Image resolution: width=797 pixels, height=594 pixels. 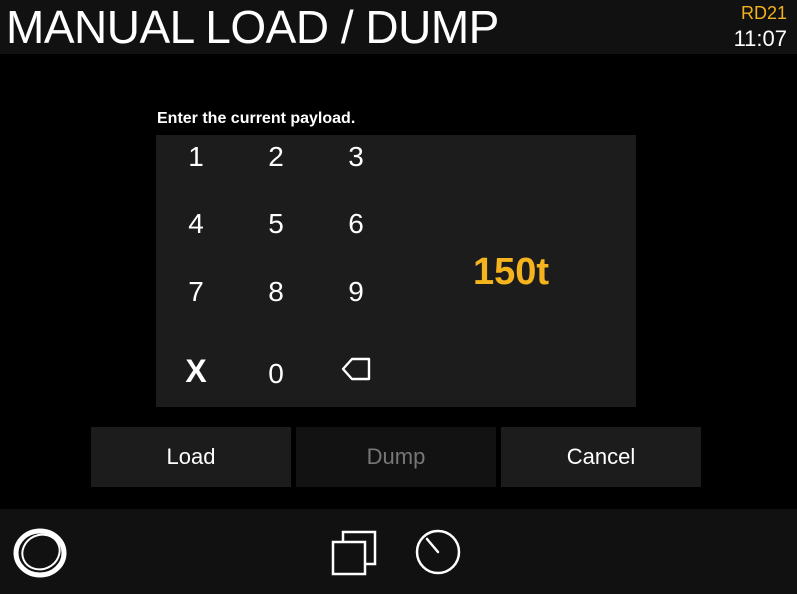 I want to click on cancel-button: Cancel, so click(x=601, y=457).